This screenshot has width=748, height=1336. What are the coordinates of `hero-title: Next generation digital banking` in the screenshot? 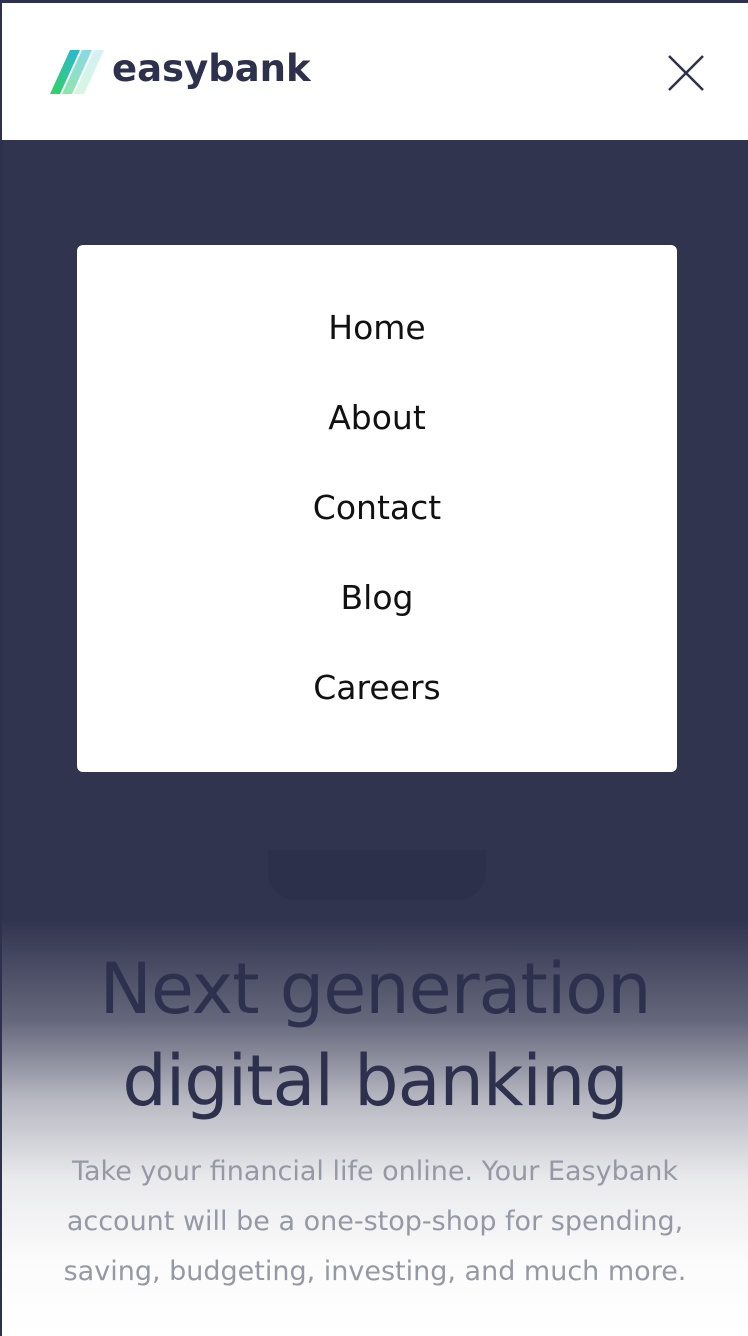 It's located at (375, 1035).